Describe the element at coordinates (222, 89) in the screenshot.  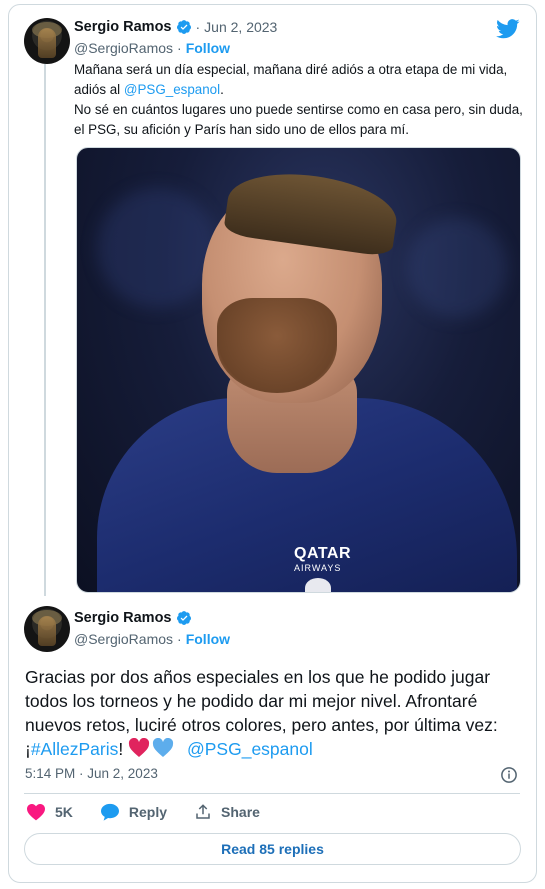
I see `tweet-text-segment: .` at that location.